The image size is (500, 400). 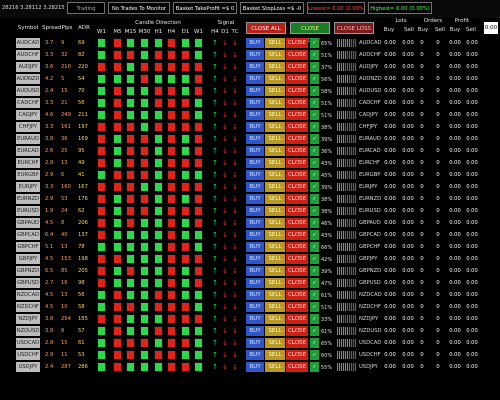 I want to click on symbol-button: CADCHF, so click(x=28, y=103).